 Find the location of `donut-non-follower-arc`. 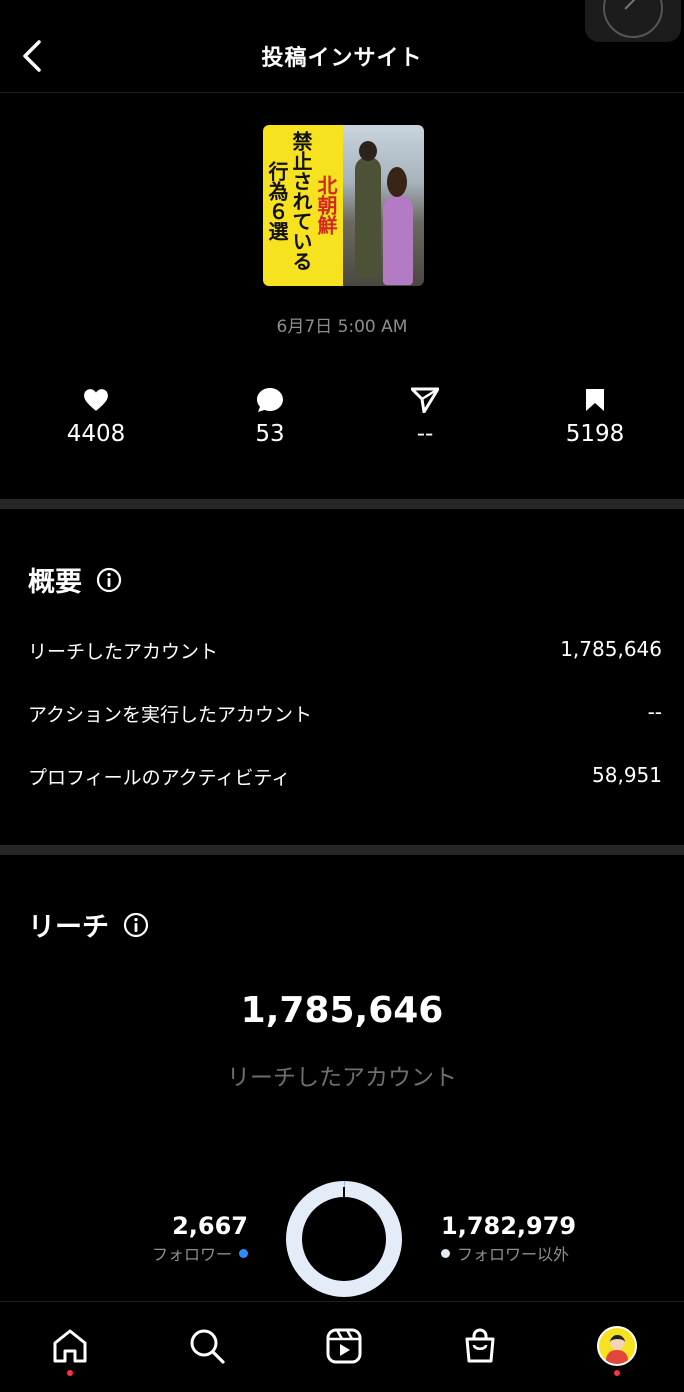

donut-non-follower-arc is located at coordinates (344, 1239).